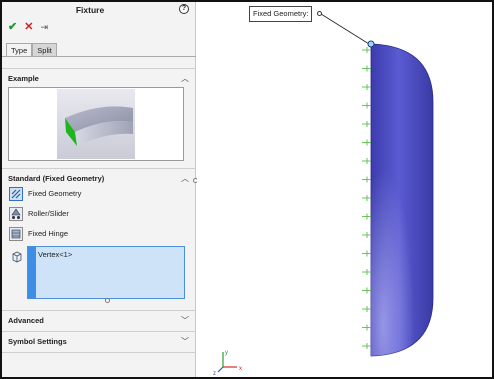  Describe the element at coordinates (17, 257) in the screenshot. I see `vertex-selection-icon` at that location.